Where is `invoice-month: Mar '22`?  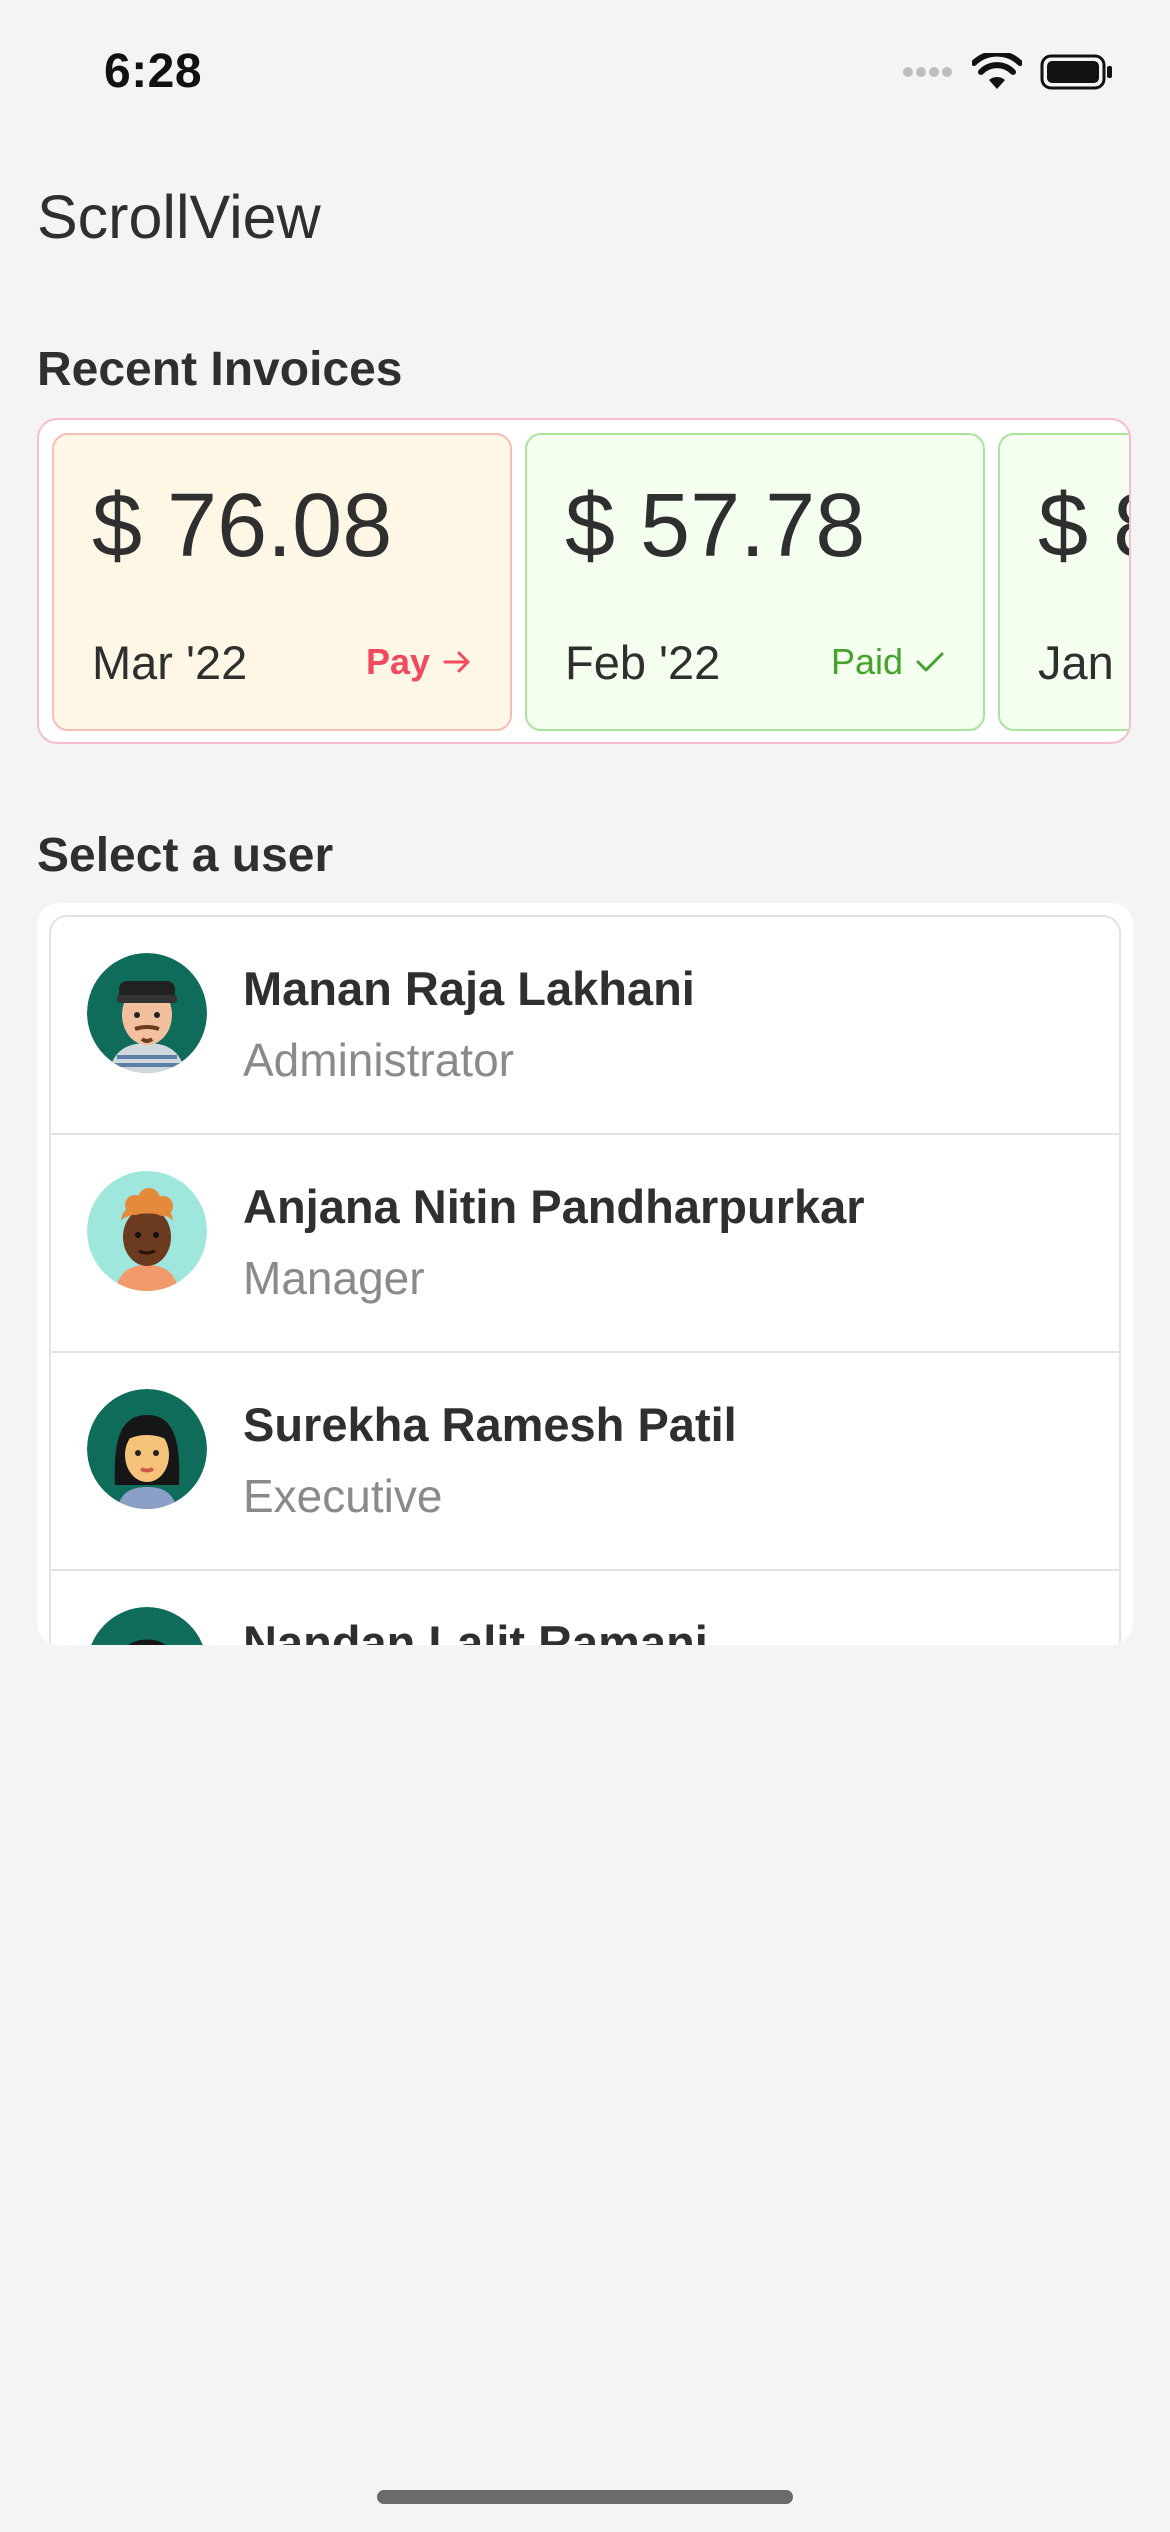 invoice-month: Mar '22 is located at coordinates (170, 662).